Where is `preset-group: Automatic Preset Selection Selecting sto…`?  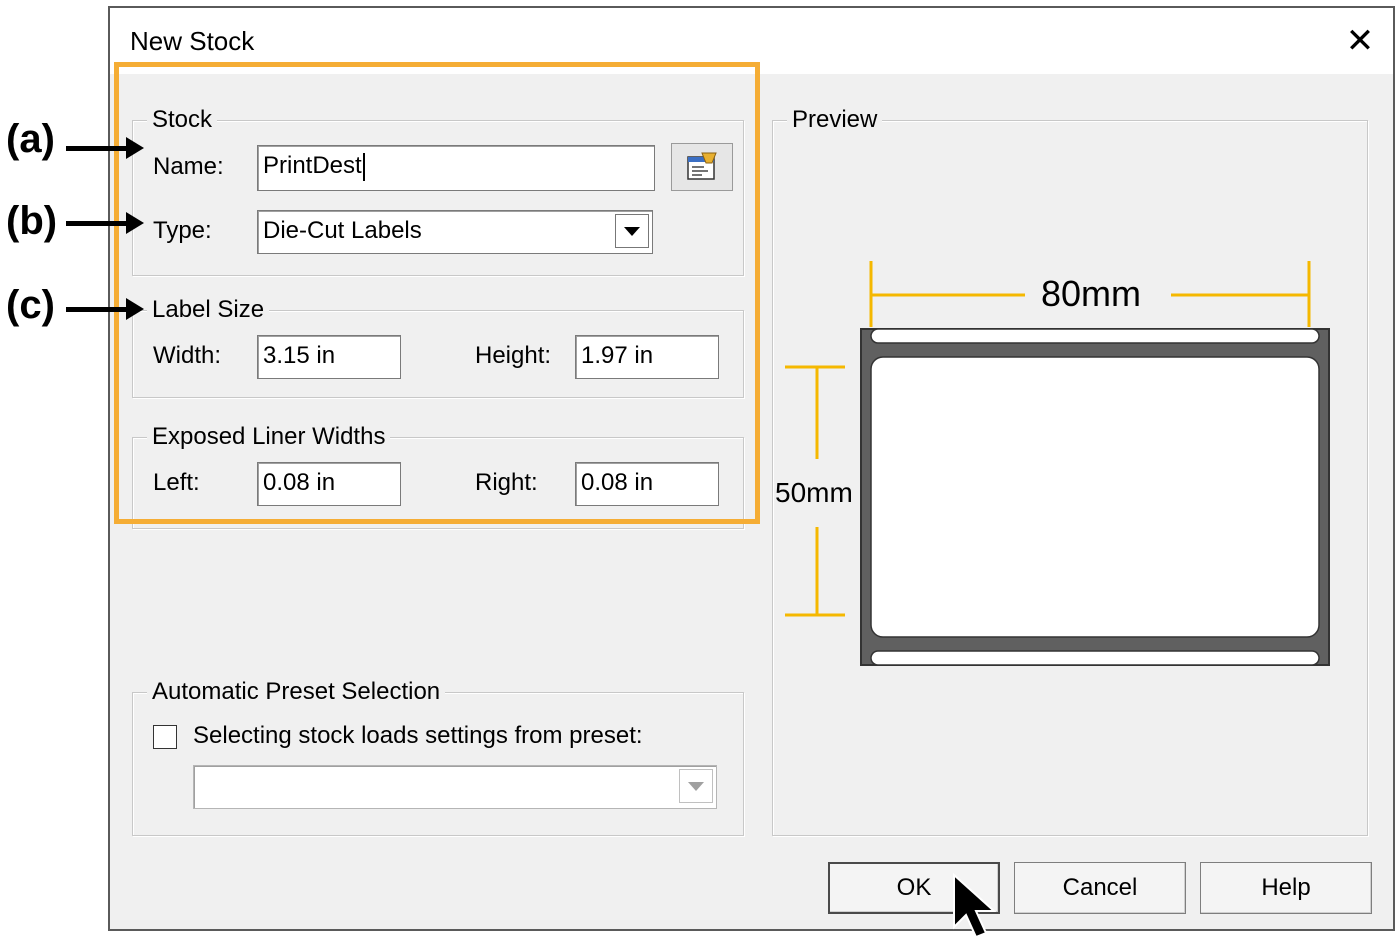
preset-group: Automatic Preset Selection Selecting sto… is located at coordinates (438, 756).